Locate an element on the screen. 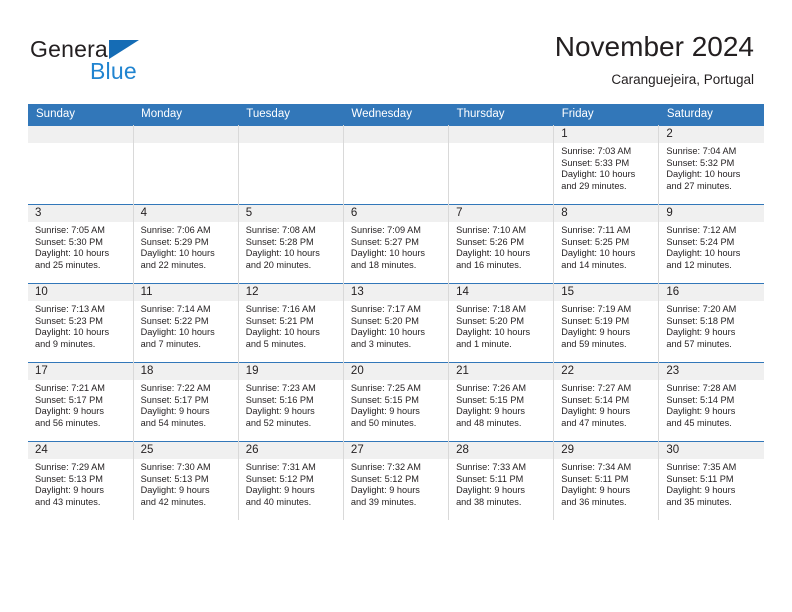 The width and height of the screenshot is (792, 612). daylight-text-line2: and 47 minutes. is located at coordinates (594, 422).